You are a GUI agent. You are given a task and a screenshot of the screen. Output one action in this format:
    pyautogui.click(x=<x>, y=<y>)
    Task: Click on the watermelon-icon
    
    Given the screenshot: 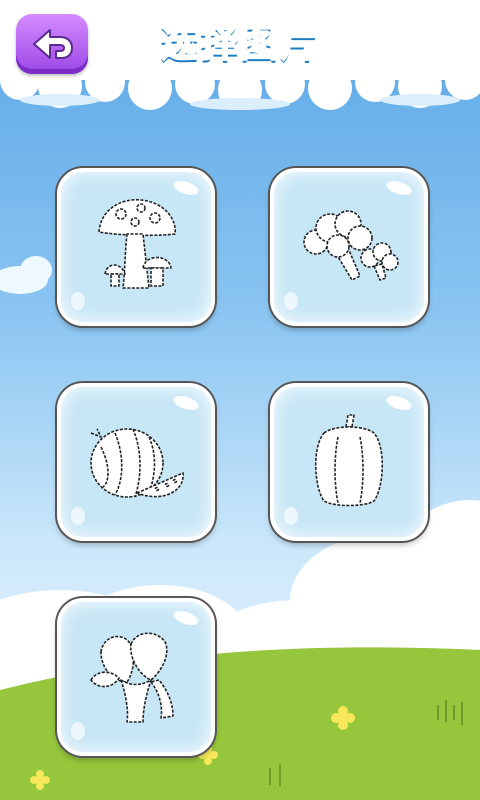 What is the action you would take?
    pyautogui.click(x=137, y=463)
    